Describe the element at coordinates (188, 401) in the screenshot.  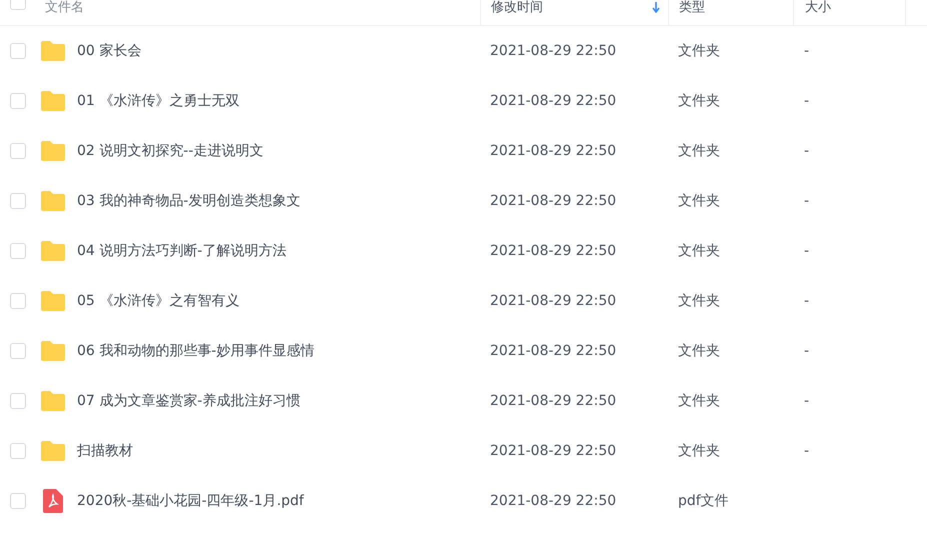
I see `file-name: 07 成为文章鉴赏家-养成批注好习惯` at that location.